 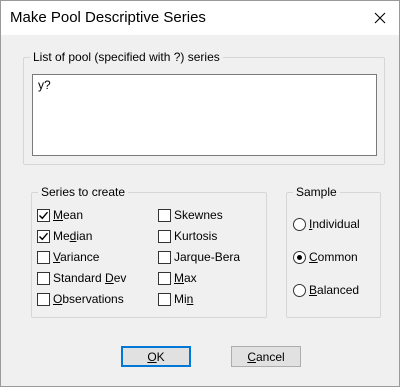 What do you see at coordinates (68, 215) in the screenshot?
I see `checkbox-label: Mean` at bounding box center [68, 215].